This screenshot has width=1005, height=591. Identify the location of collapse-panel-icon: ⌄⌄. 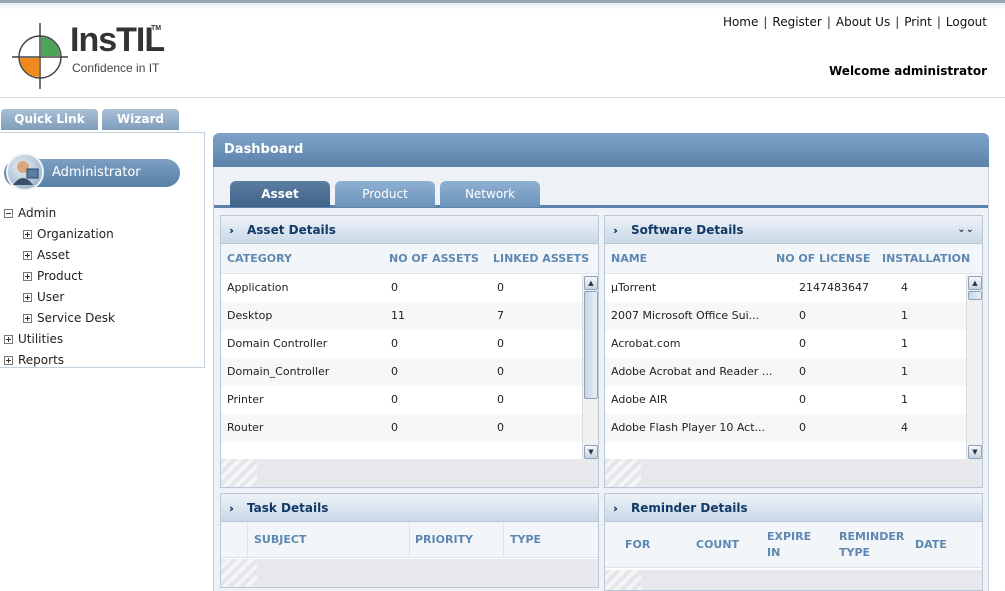
(965, 230).